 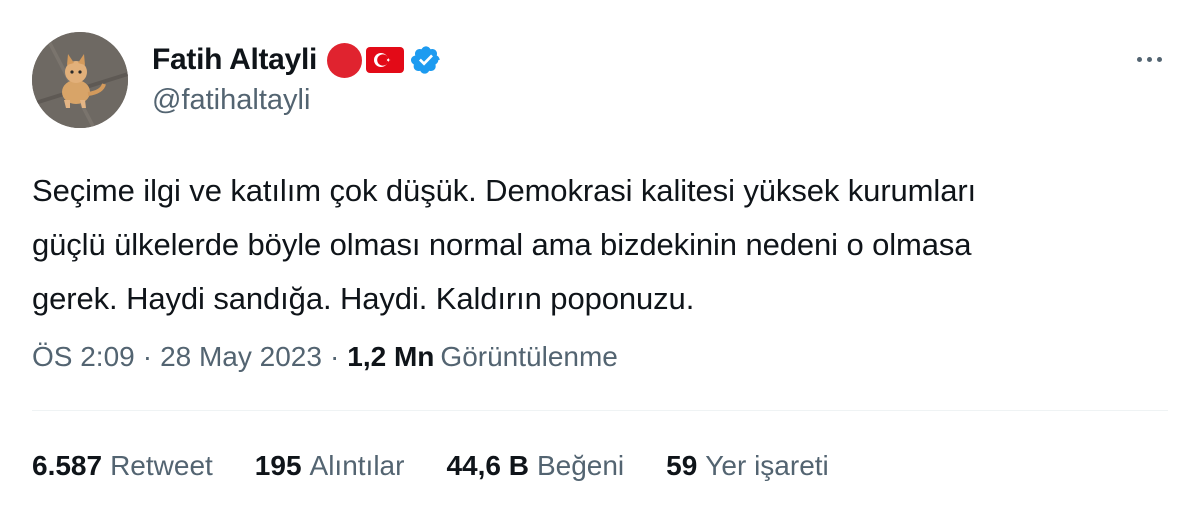 I want to click on stat-label: Beğeni, so click(x=580, y=465).